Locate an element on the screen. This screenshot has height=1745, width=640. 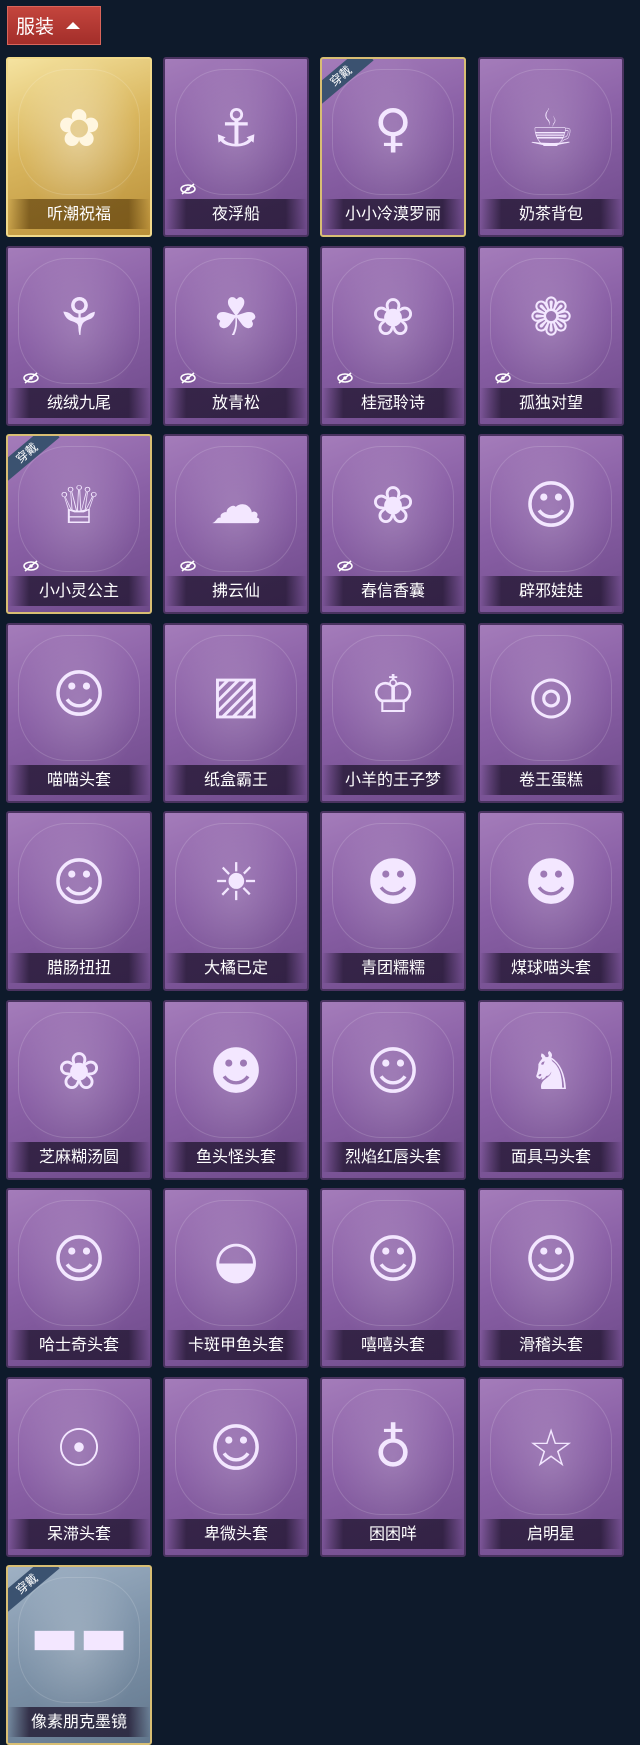
outfit-item-name: 呆滞头套 is located at coordinates (79, 1534).